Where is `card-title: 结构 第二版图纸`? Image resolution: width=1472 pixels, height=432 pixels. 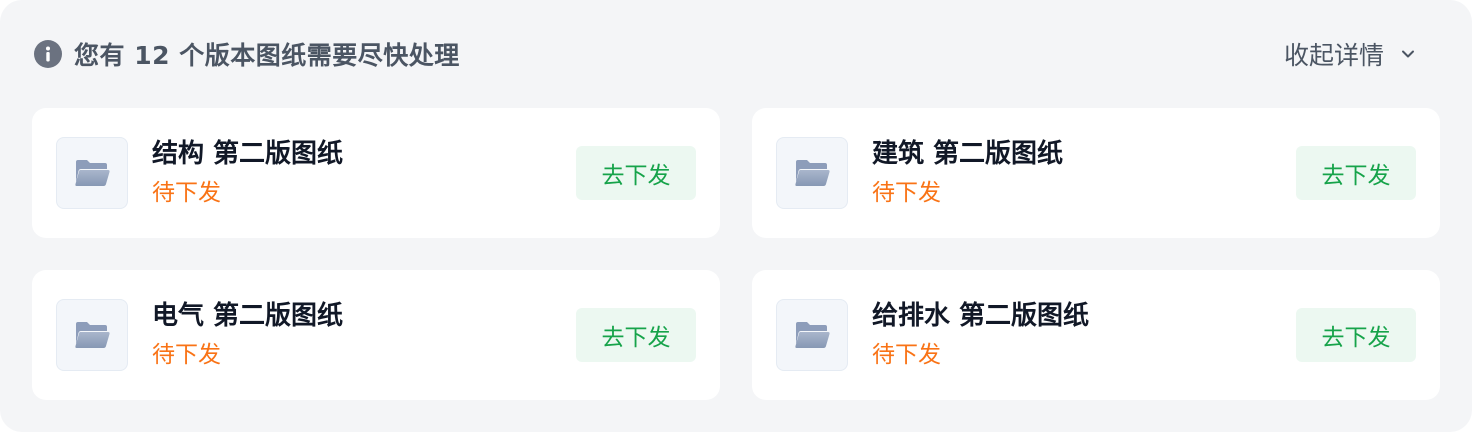 card-title: 结构 第二版图纸 is located at coordinates (248, 154).